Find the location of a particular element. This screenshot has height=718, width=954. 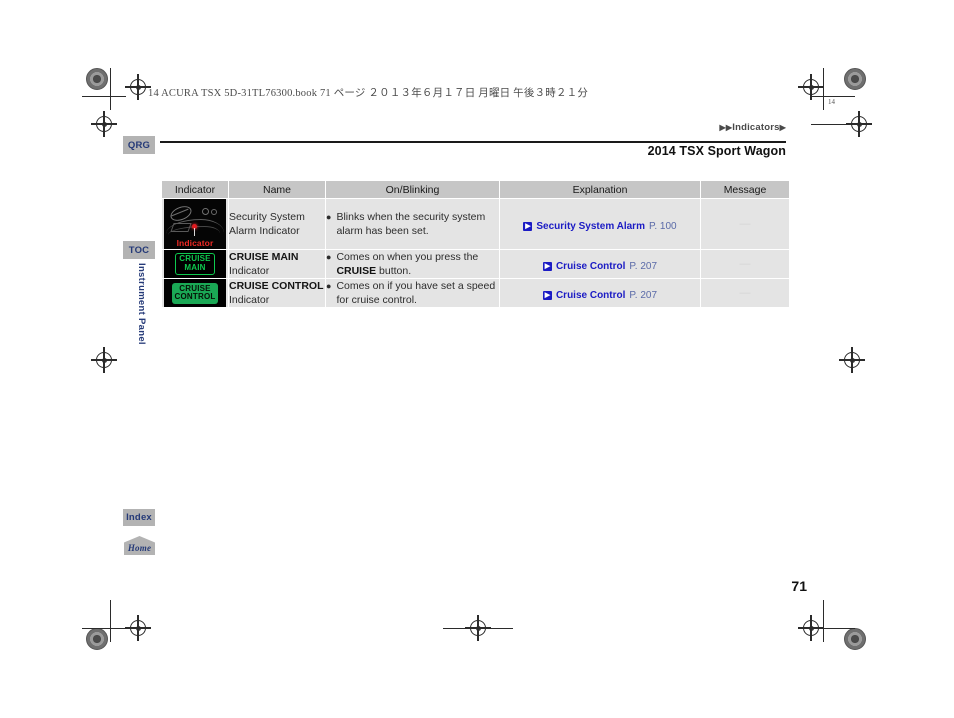

sidebar-item-index-label: Index is located at coordinates (139, 517).